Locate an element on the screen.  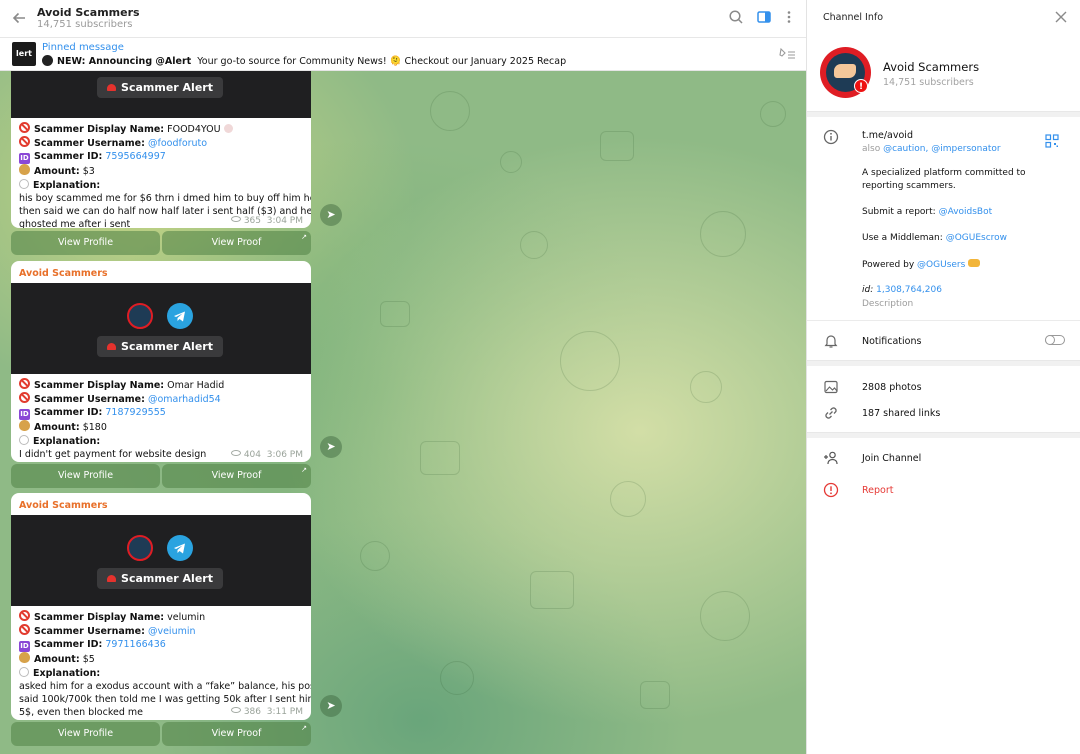
warning-icon: ! is located at coordinates (861, 86).